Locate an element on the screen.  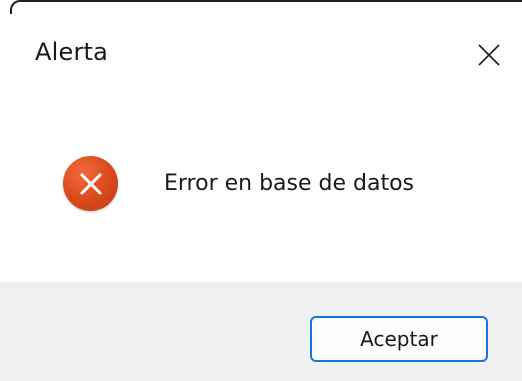
close-icon is located at coordinates (489, 55).